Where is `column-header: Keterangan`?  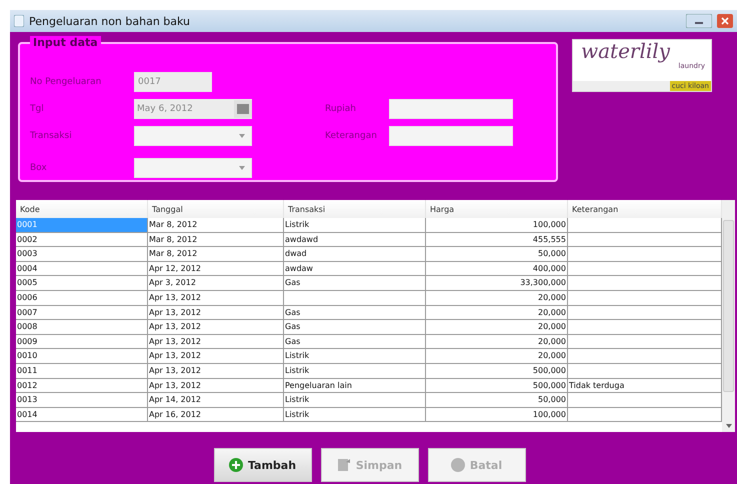
column-header: Keterangan is located at coordinates (645, 209).